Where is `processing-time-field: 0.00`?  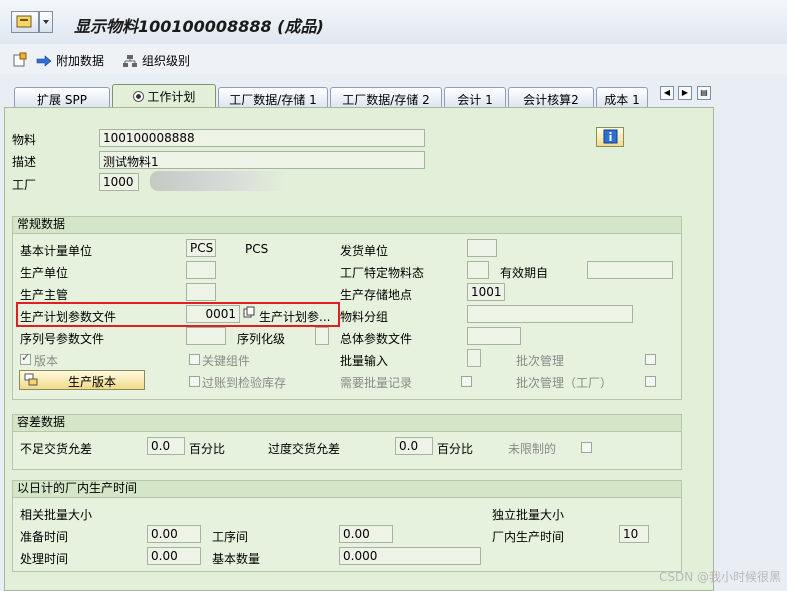 processing-time-field: 0.00 is located at coordinates (174, 556).